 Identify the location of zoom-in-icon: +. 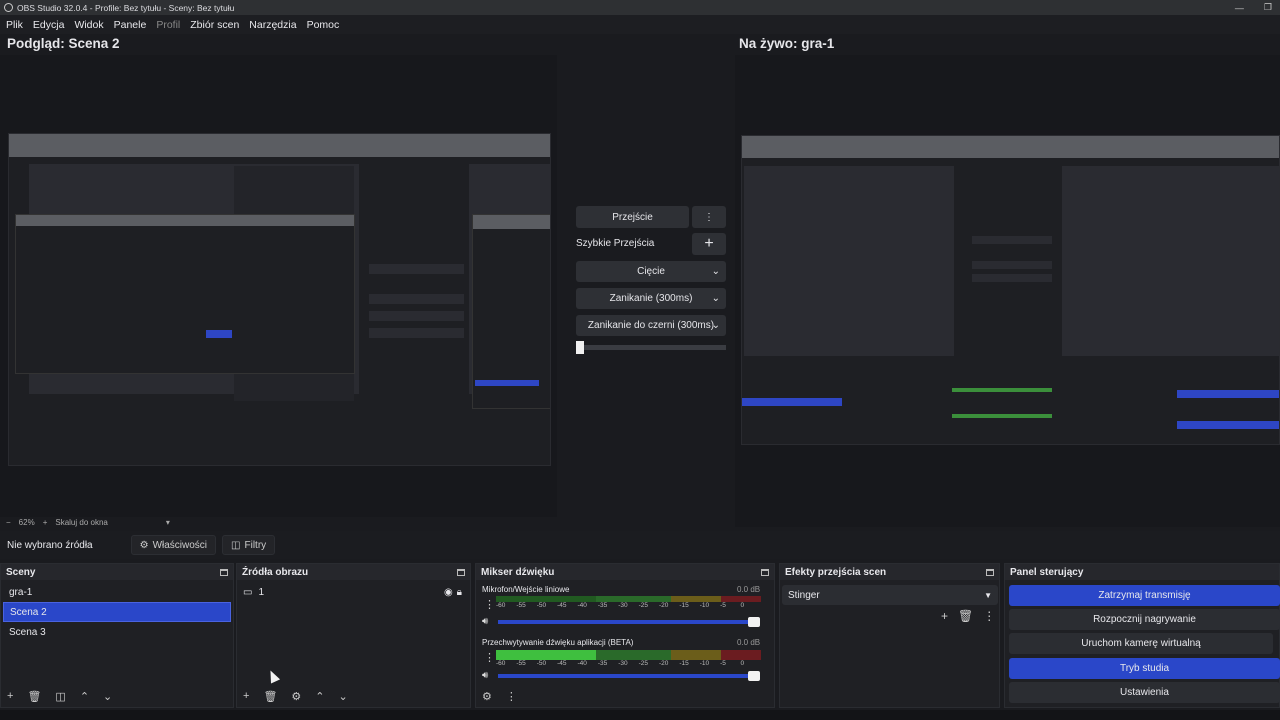
(45, 522).